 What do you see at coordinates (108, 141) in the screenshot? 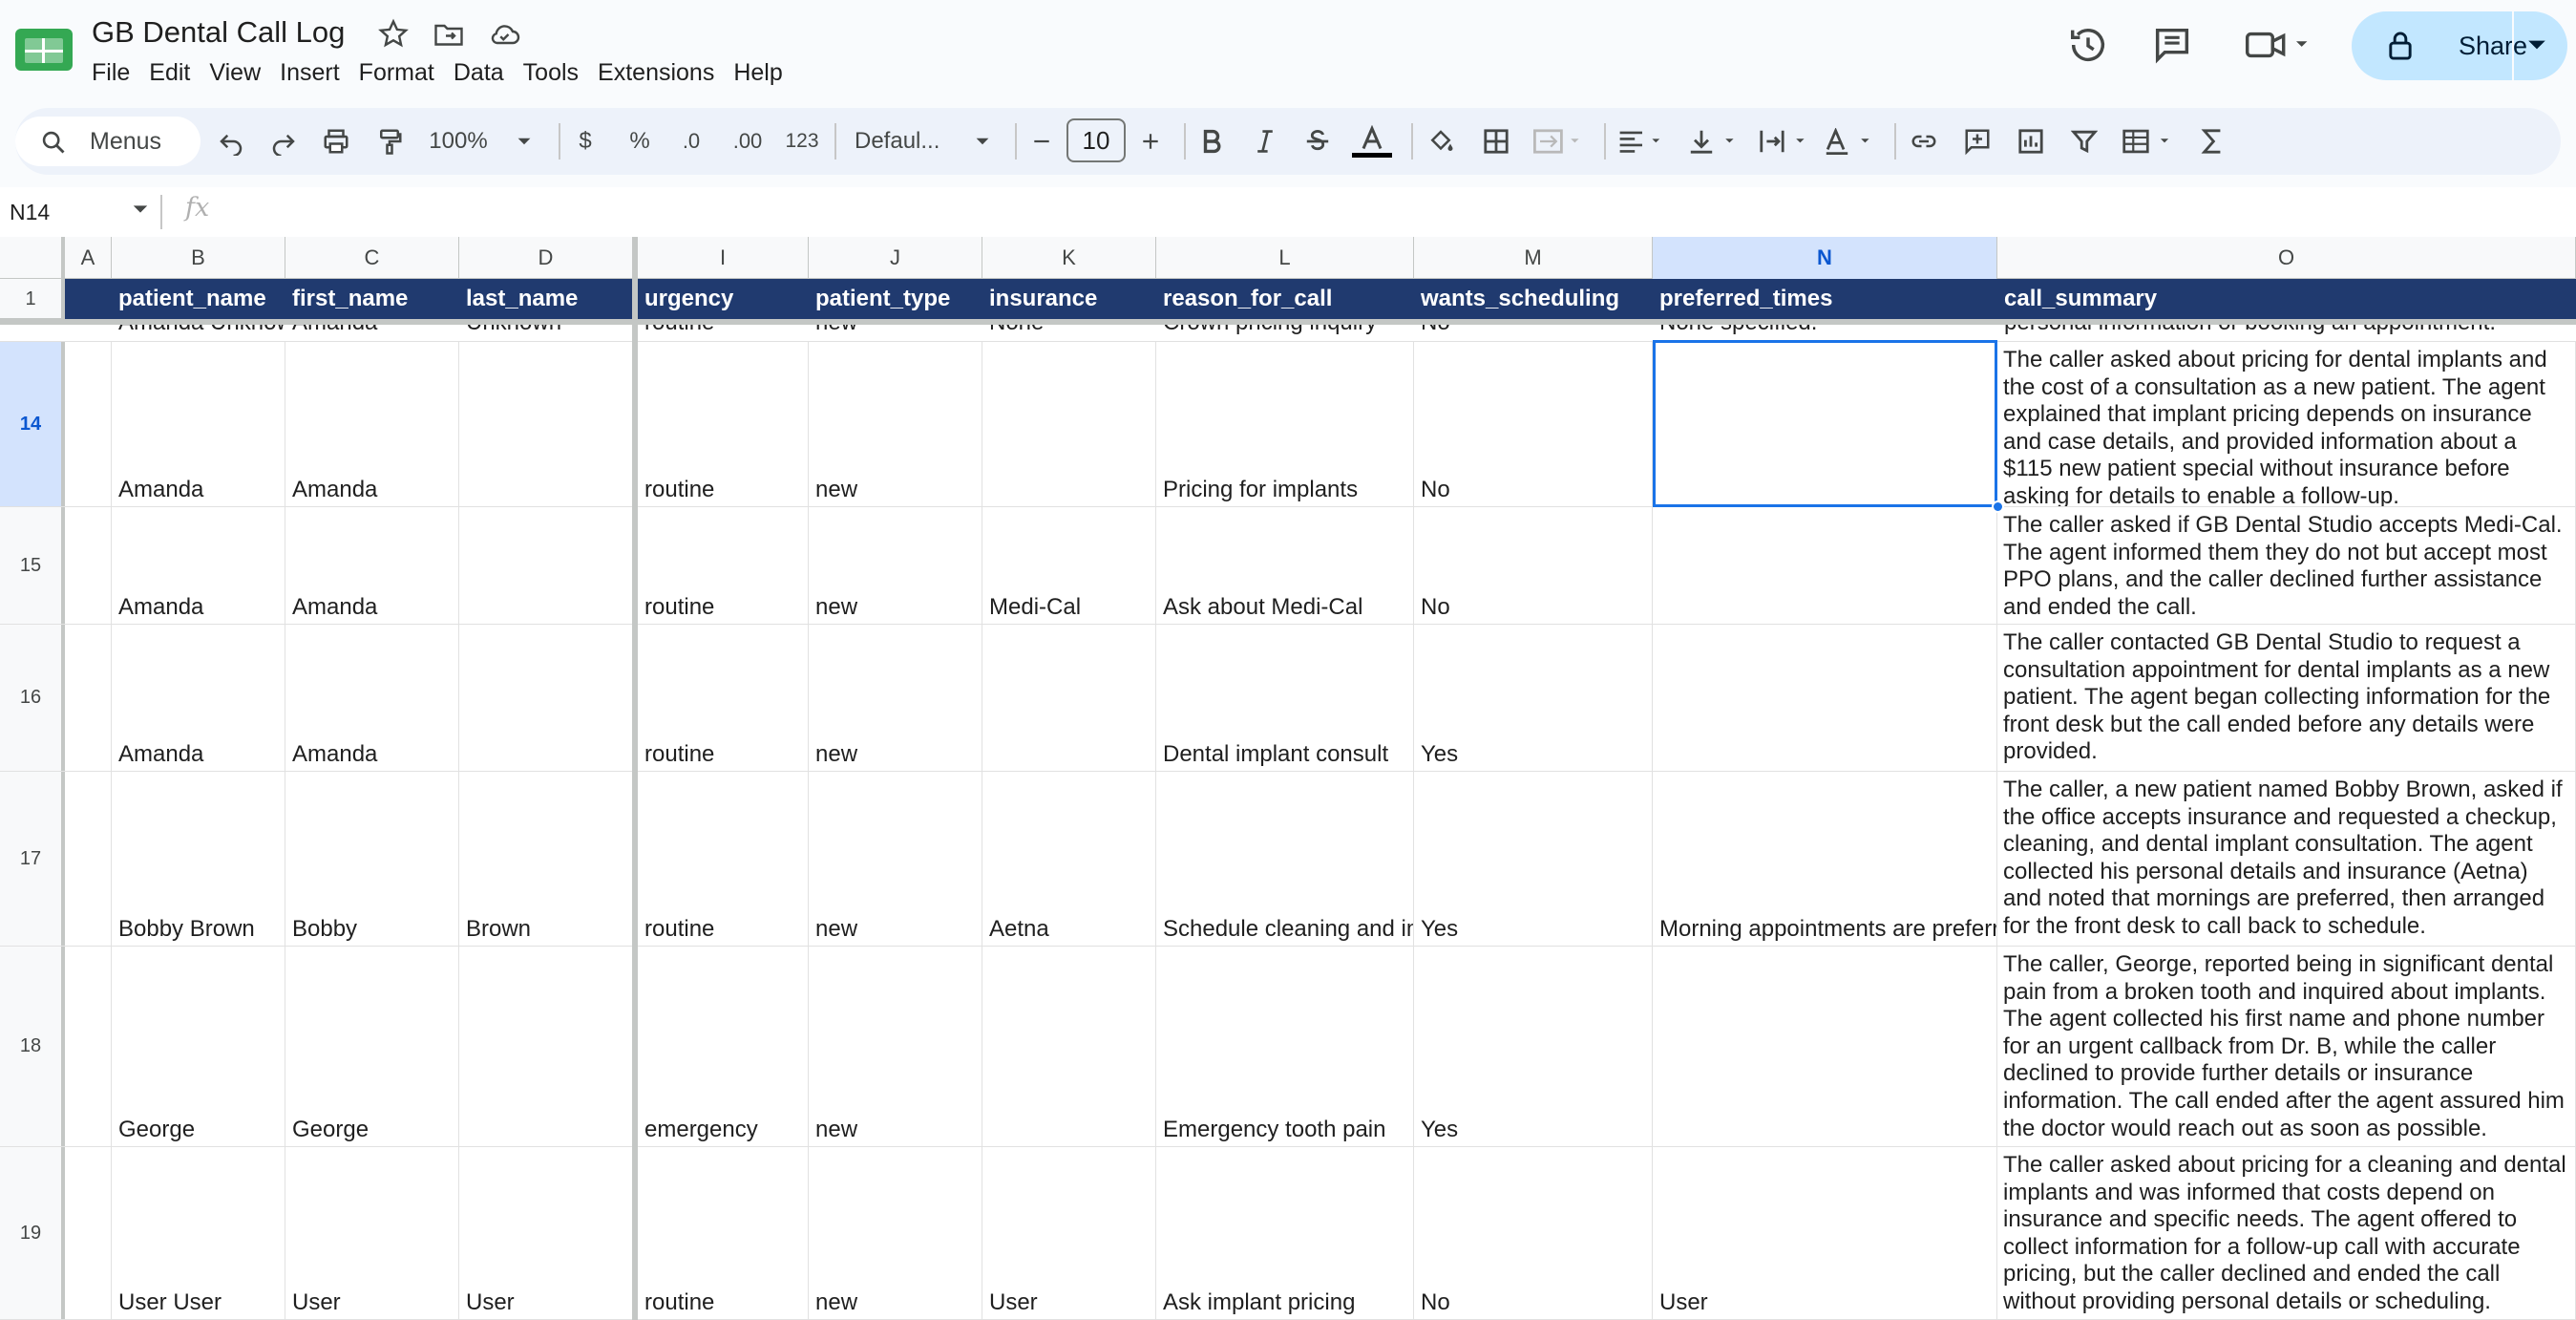
I see `menus-search: Menus` at bounding box center [108, 141].